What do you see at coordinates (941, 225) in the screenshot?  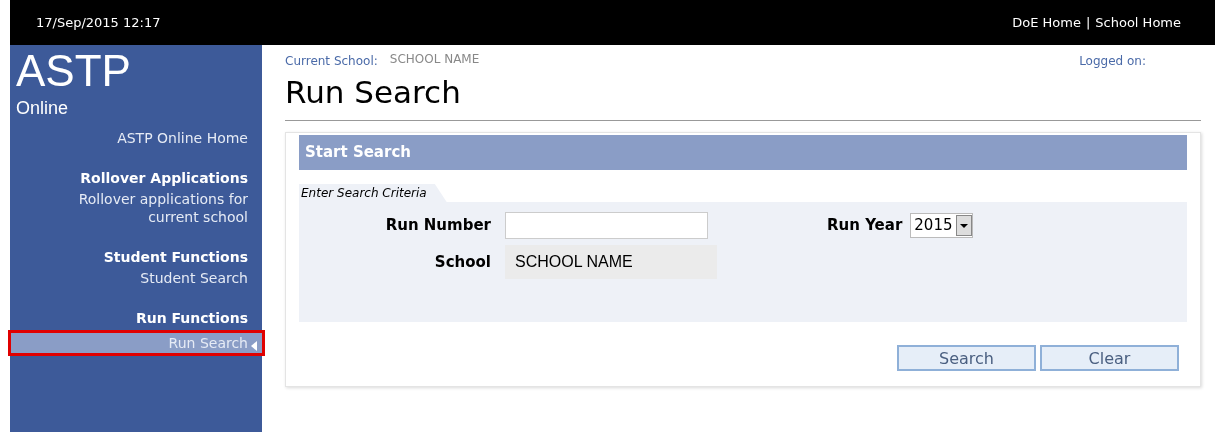 I see `run-year-dropdown: 2015` at bounding box center [941, 225].